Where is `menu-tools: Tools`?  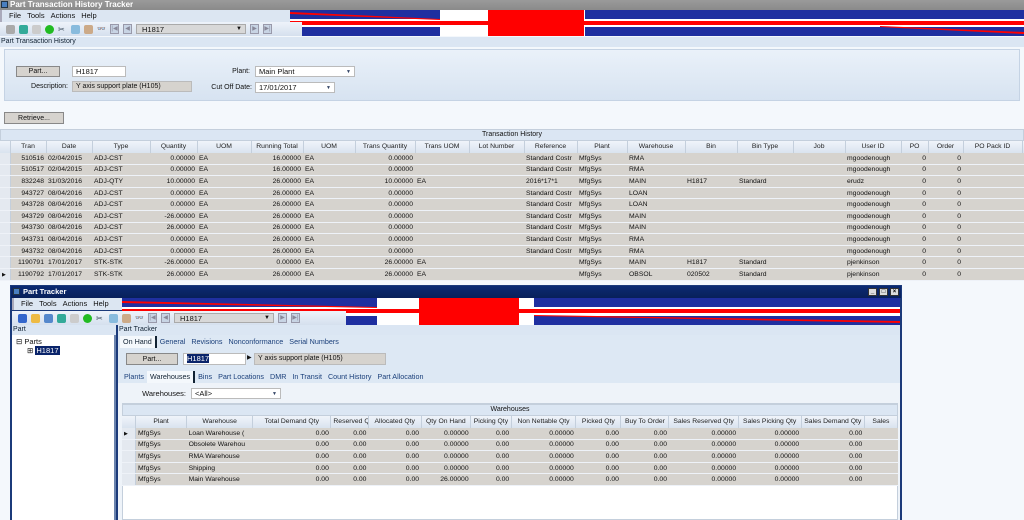 menu-tools: Tools is located at coordinates (36, 15).